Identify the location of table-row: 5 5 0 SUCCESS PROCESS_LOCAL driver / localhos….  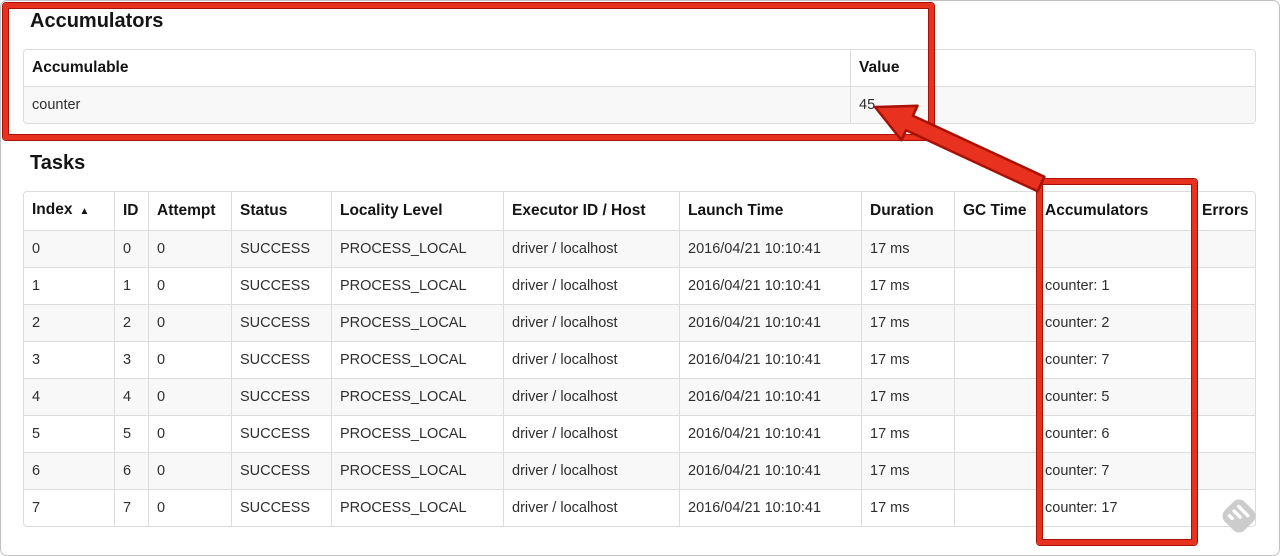
(639, 433).